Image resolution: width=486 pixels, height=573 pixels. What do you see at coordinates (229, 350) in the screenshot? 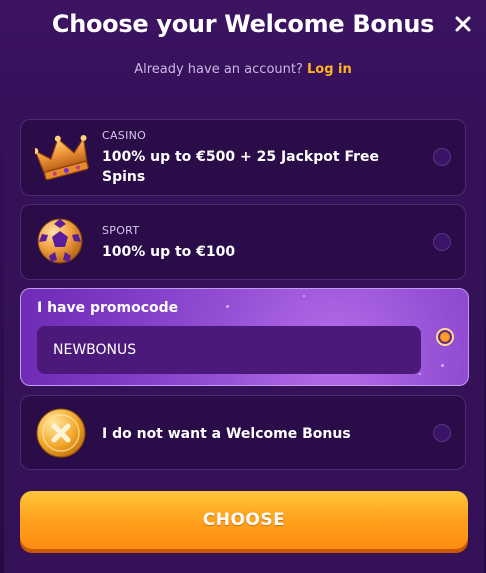
I see `promocode-input` at bounding box center [229, 350].